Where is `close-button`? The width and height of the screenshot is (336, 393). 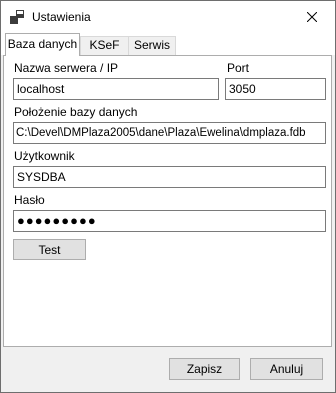
close-button is located at coordinates (312, 16).